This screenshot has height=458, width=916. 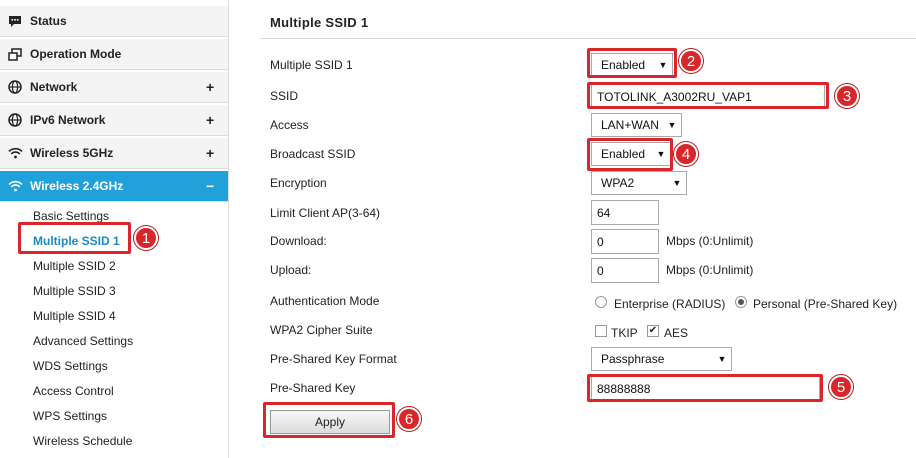 I want to click on encryption-select: WPA2 ▼, so click(x=639, y=183).